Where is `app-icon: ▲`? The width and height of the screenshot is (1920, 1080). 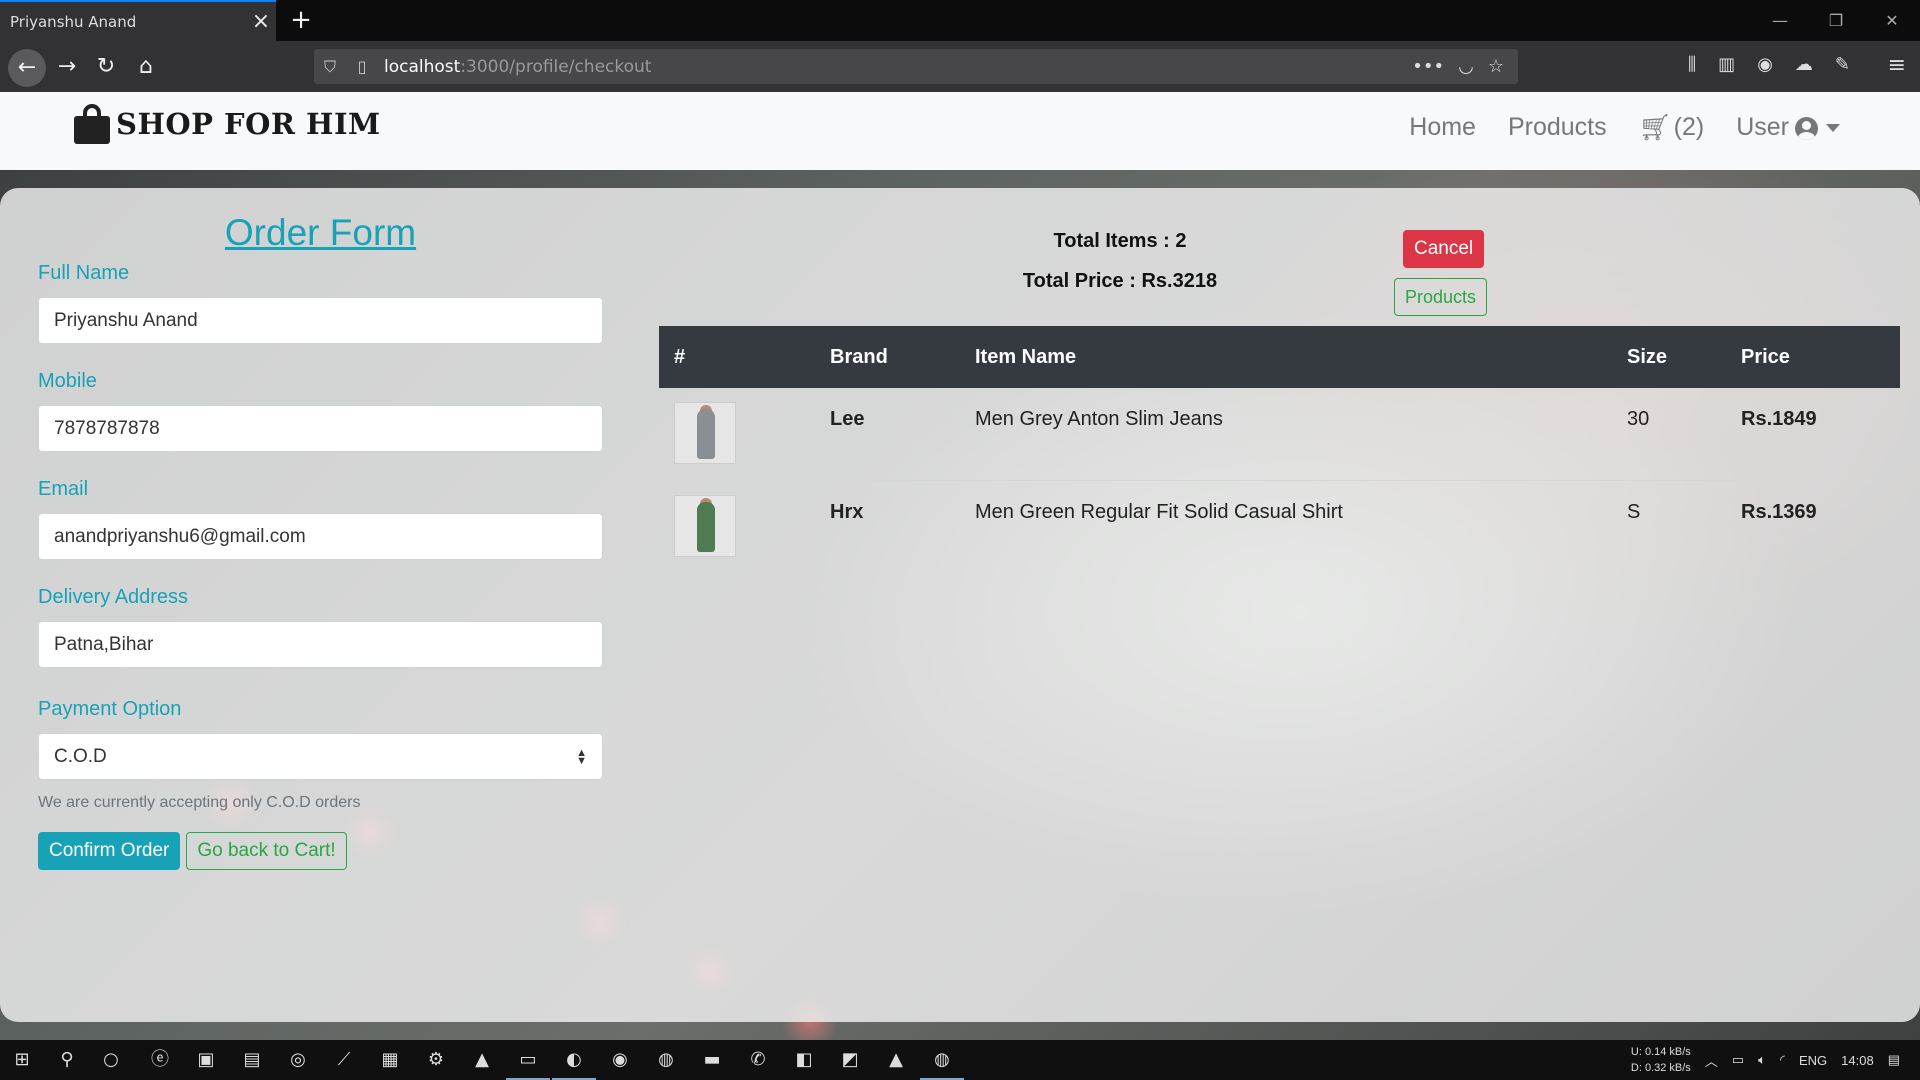
app-icon: ▲ is located at coordinates (896, 1060).